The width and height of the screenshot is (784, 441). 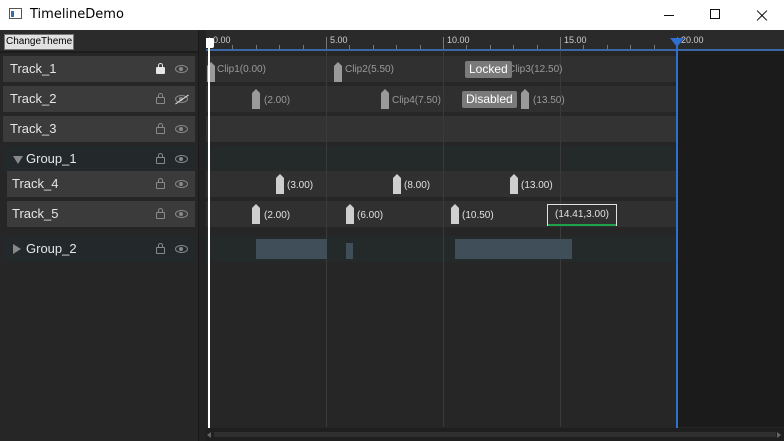 What do you see at coordinates (582, 225) in the screenshot?
I see `selection-indicator` at bounding box center [582, 225].